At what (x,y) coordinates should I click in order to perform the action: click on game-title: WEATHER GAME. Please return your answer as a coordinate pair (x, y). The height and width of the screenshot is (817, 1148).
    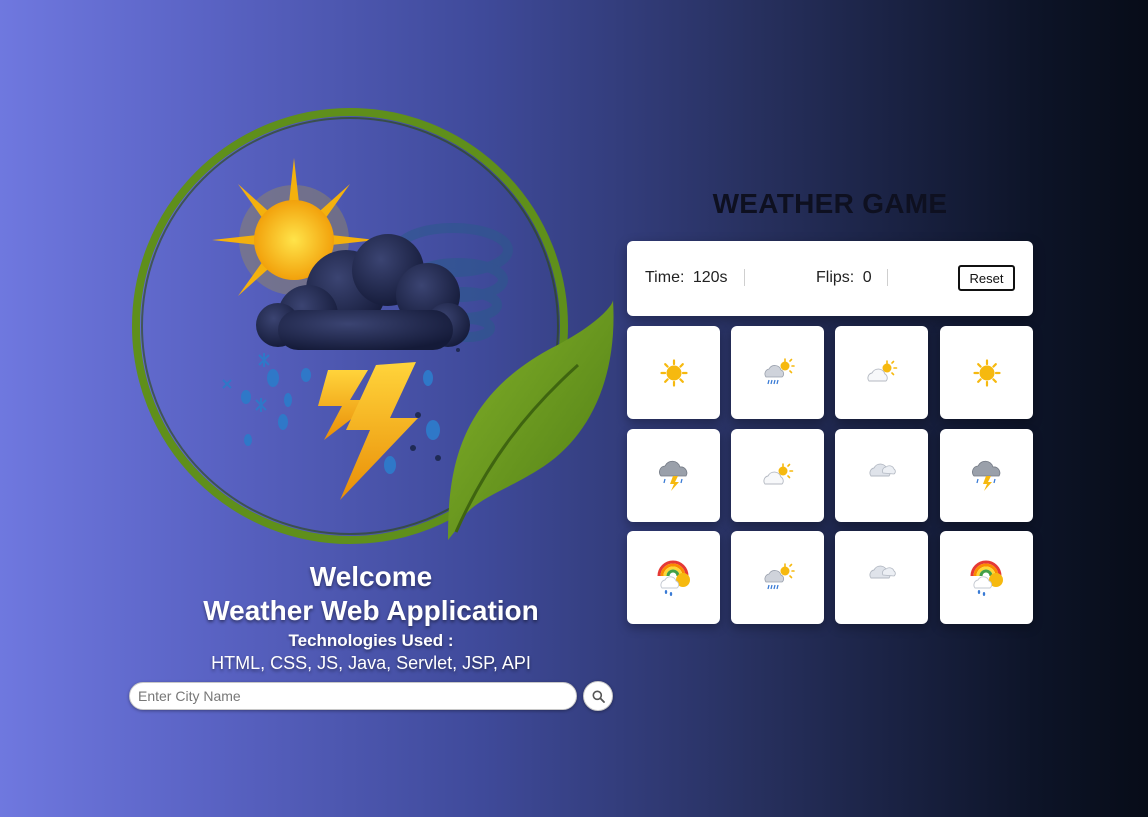
    Looking at the image, I should click on (830, 203).